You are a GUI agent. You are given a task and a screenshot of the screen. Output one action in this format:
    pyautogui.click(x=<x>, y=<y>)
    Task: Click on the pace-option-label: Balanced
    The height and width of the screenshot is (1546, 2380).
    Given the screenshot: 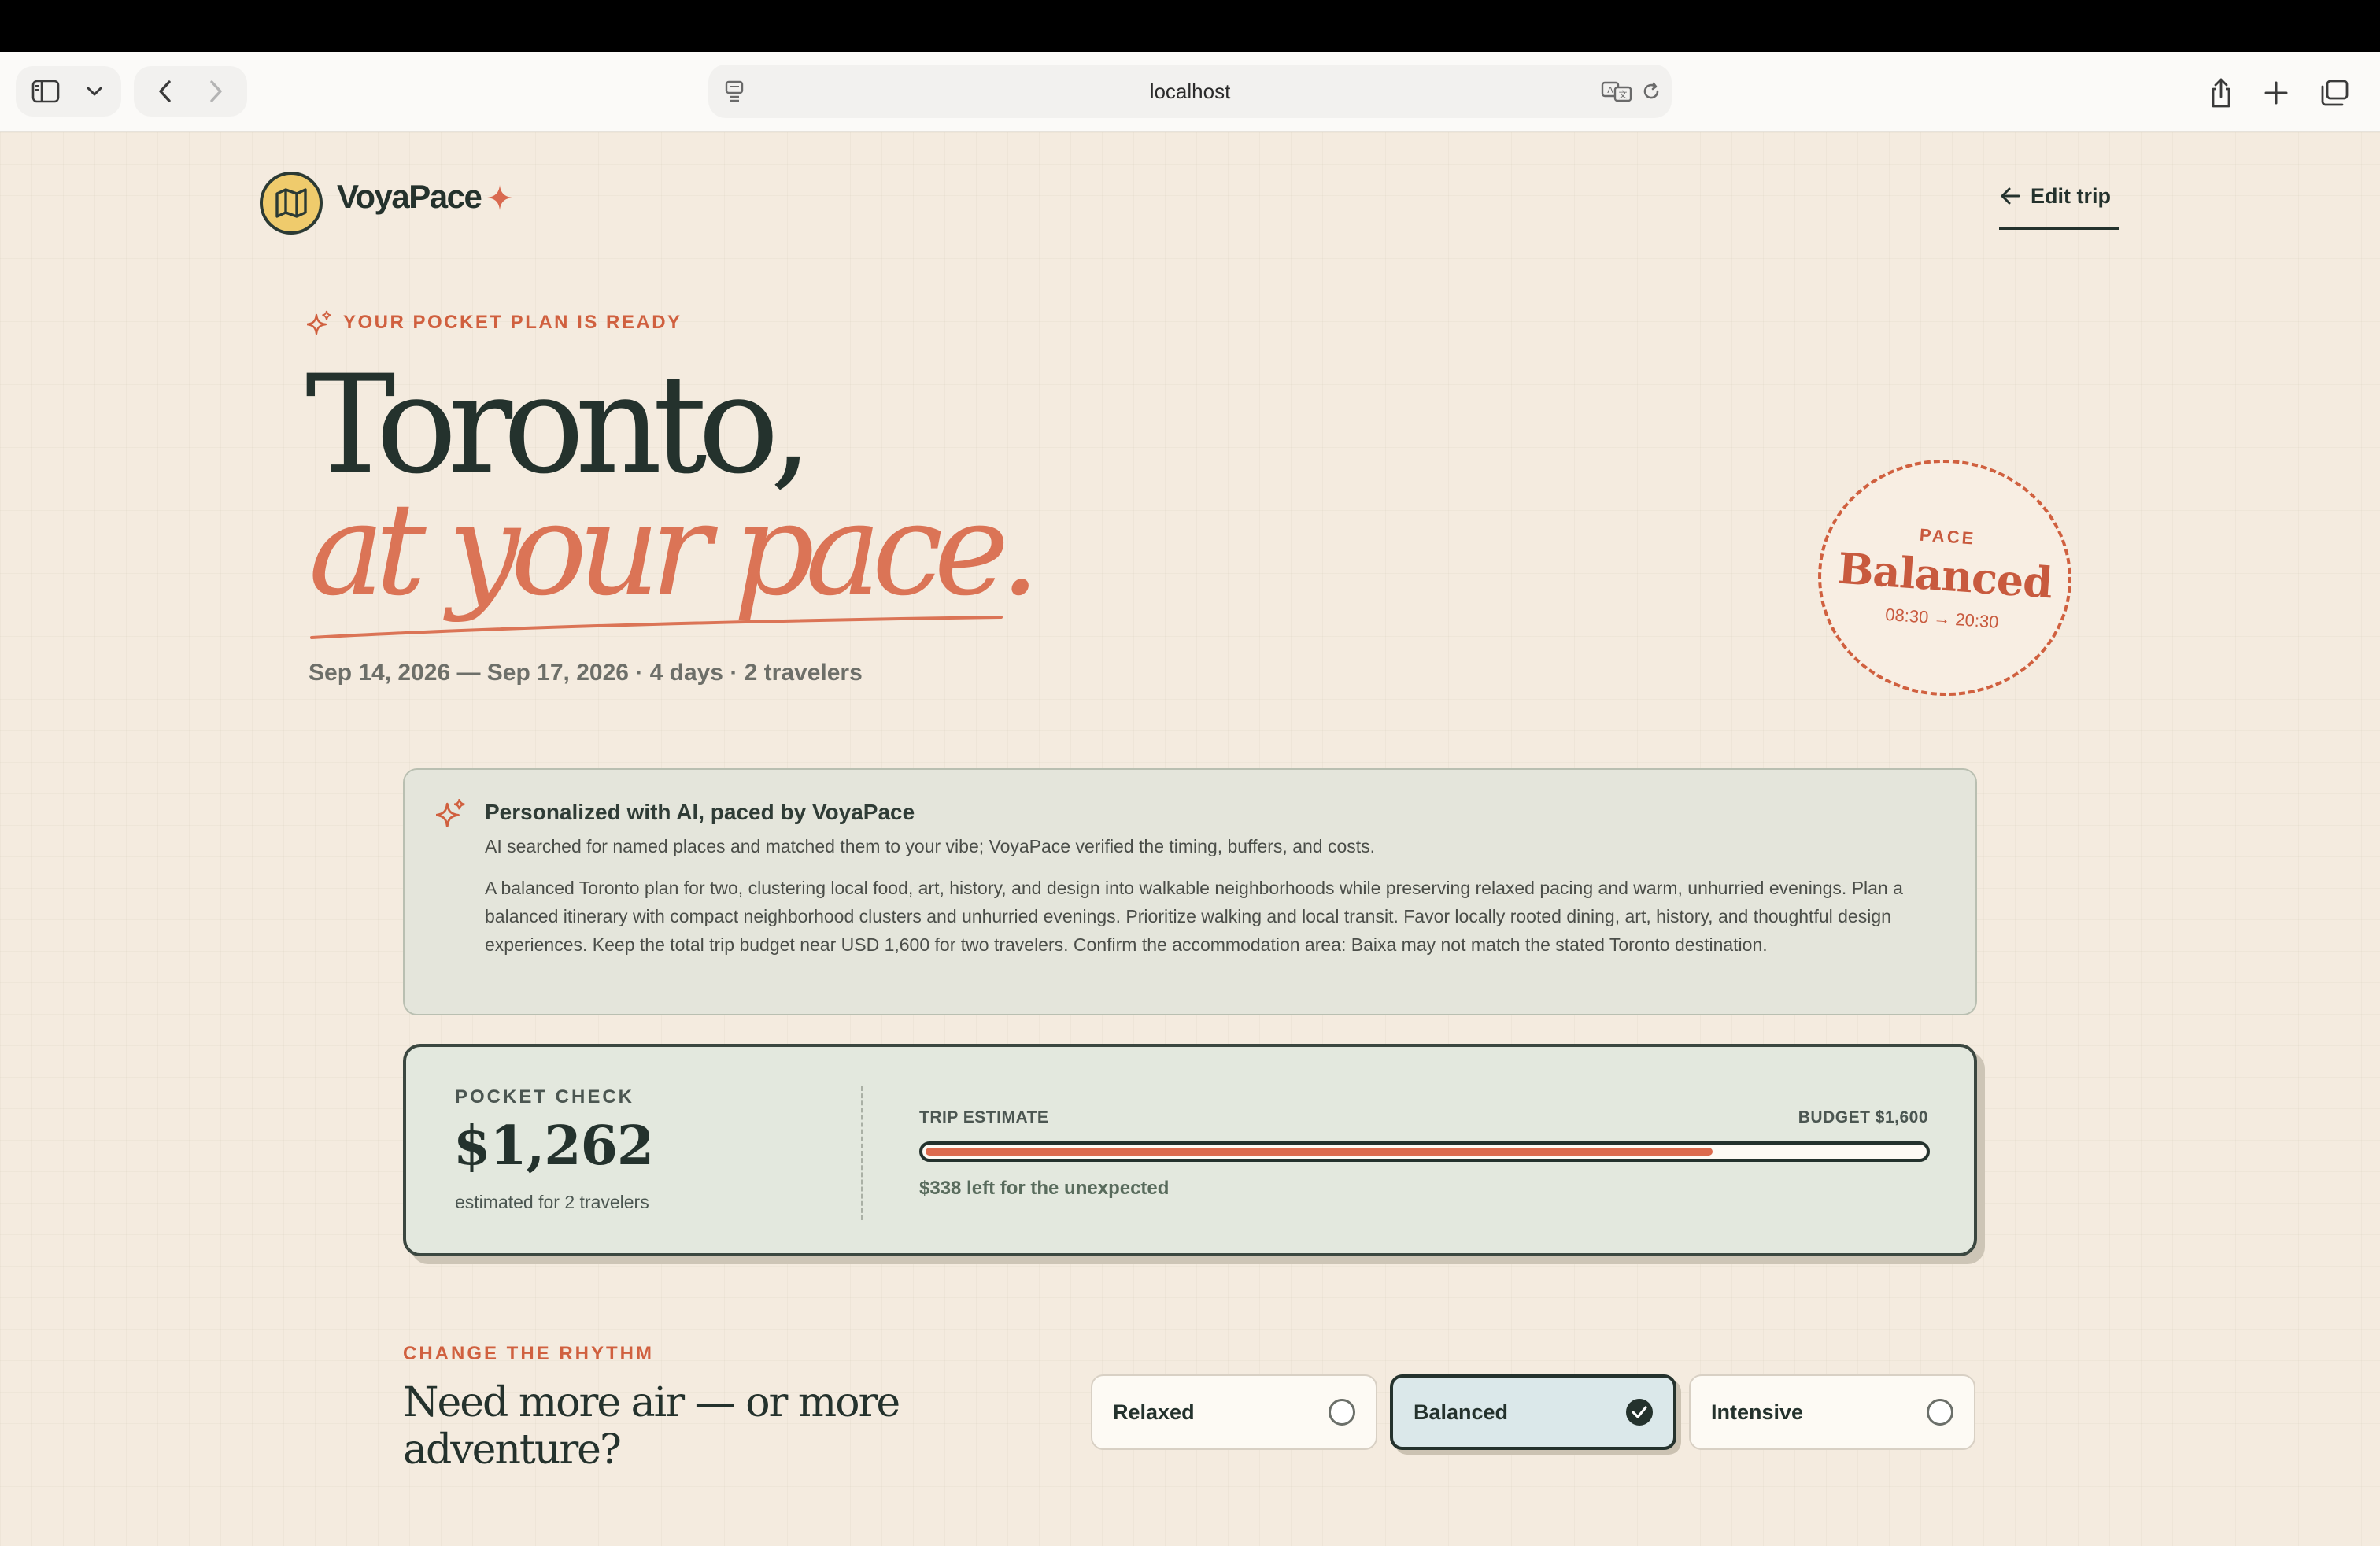 What is the action you would take?
    pyautogui.click(x=1461, y=1412)
    